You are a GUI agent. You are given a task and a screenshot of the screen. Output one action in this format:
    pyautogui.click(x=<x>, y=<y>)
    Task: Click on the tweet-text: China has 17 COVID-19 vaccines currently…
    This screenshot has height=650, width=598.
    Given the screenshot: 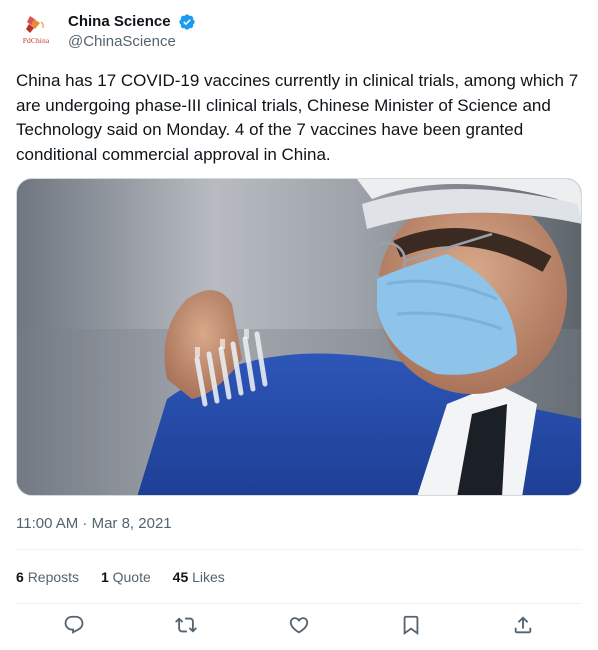 What is the action you would take?
    pyautogui.click(x=297, y=117)
    